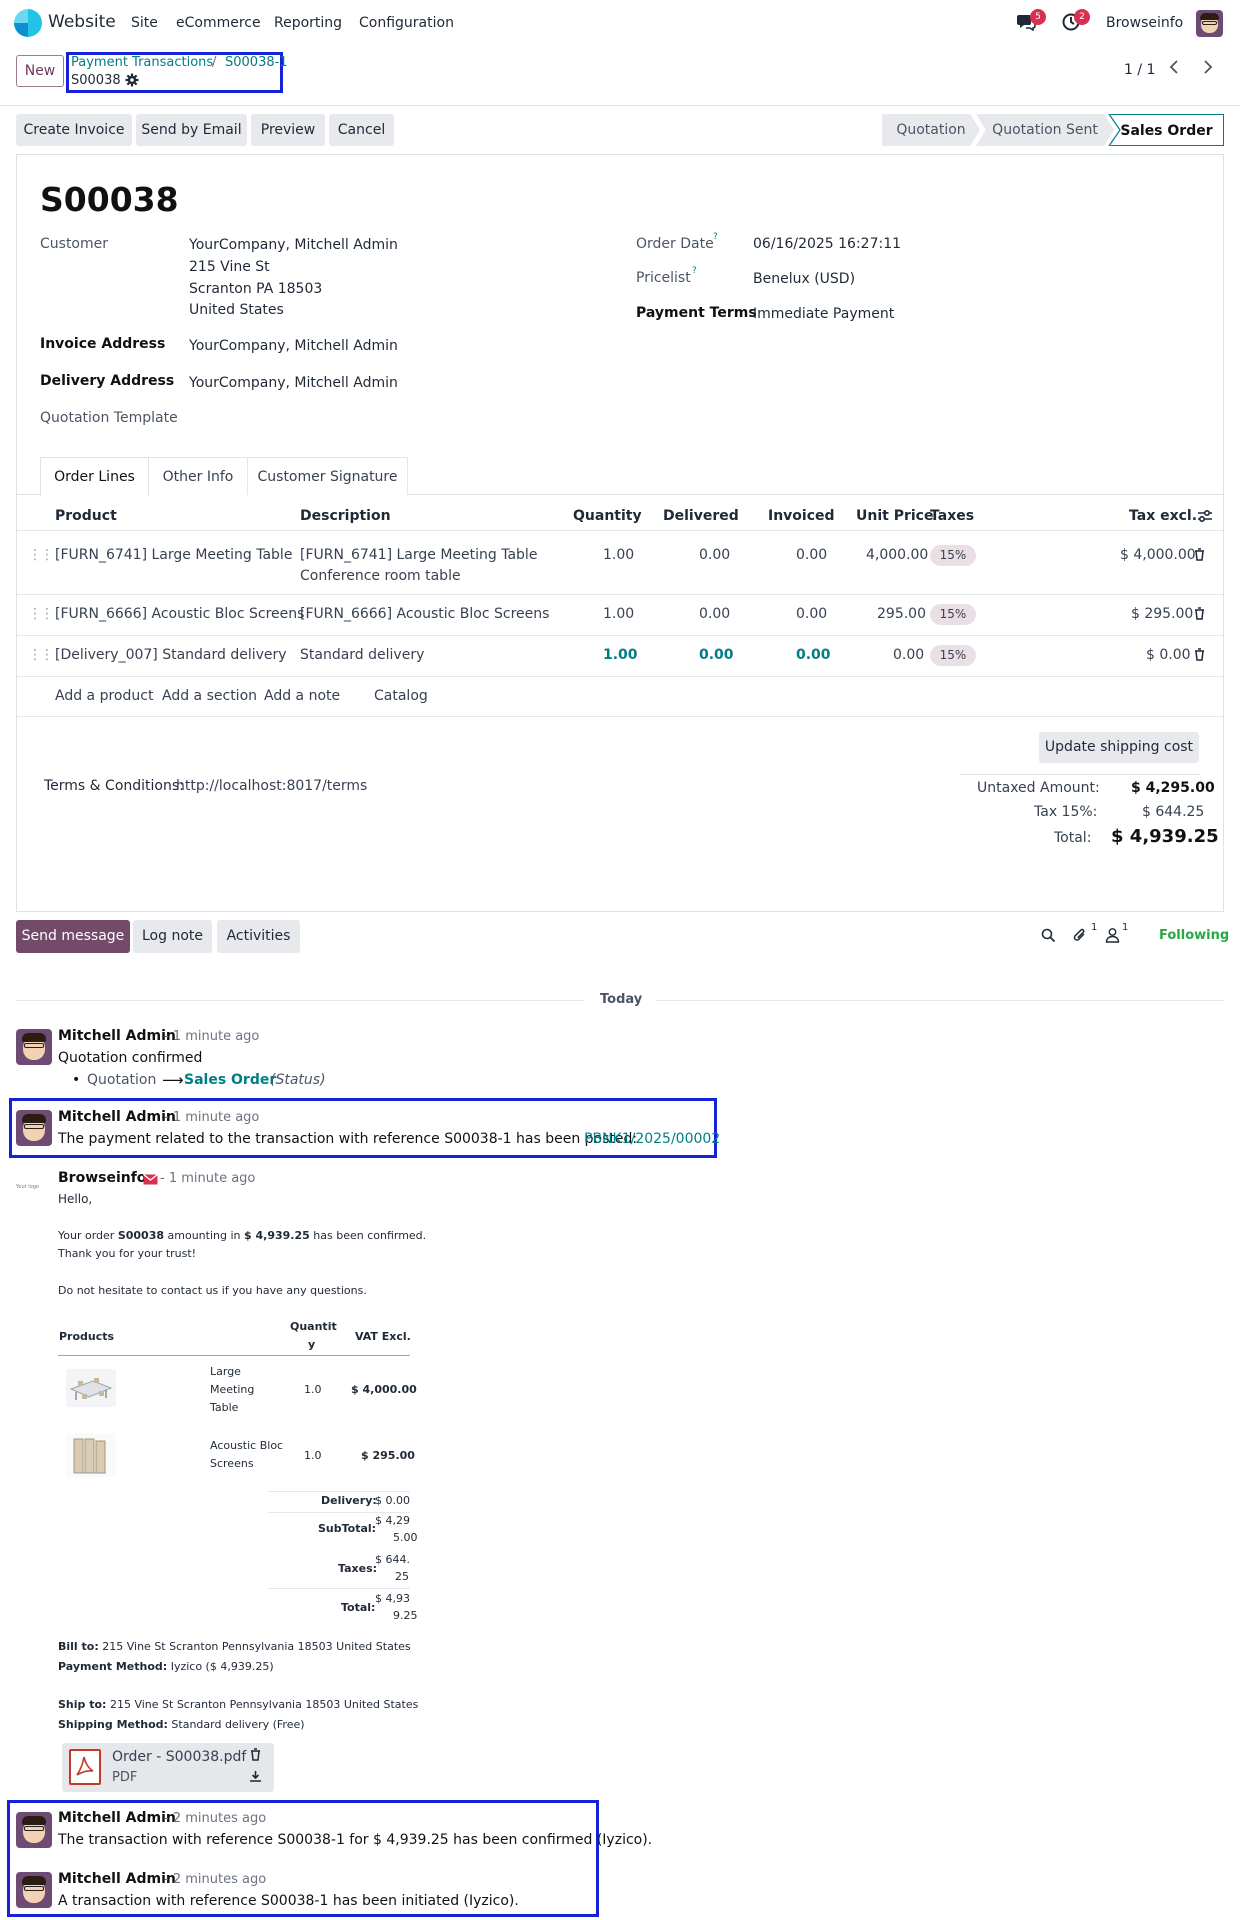 This screenshot has width=1240, height=1920. I want to click on search-icon, so click(1048, 937).